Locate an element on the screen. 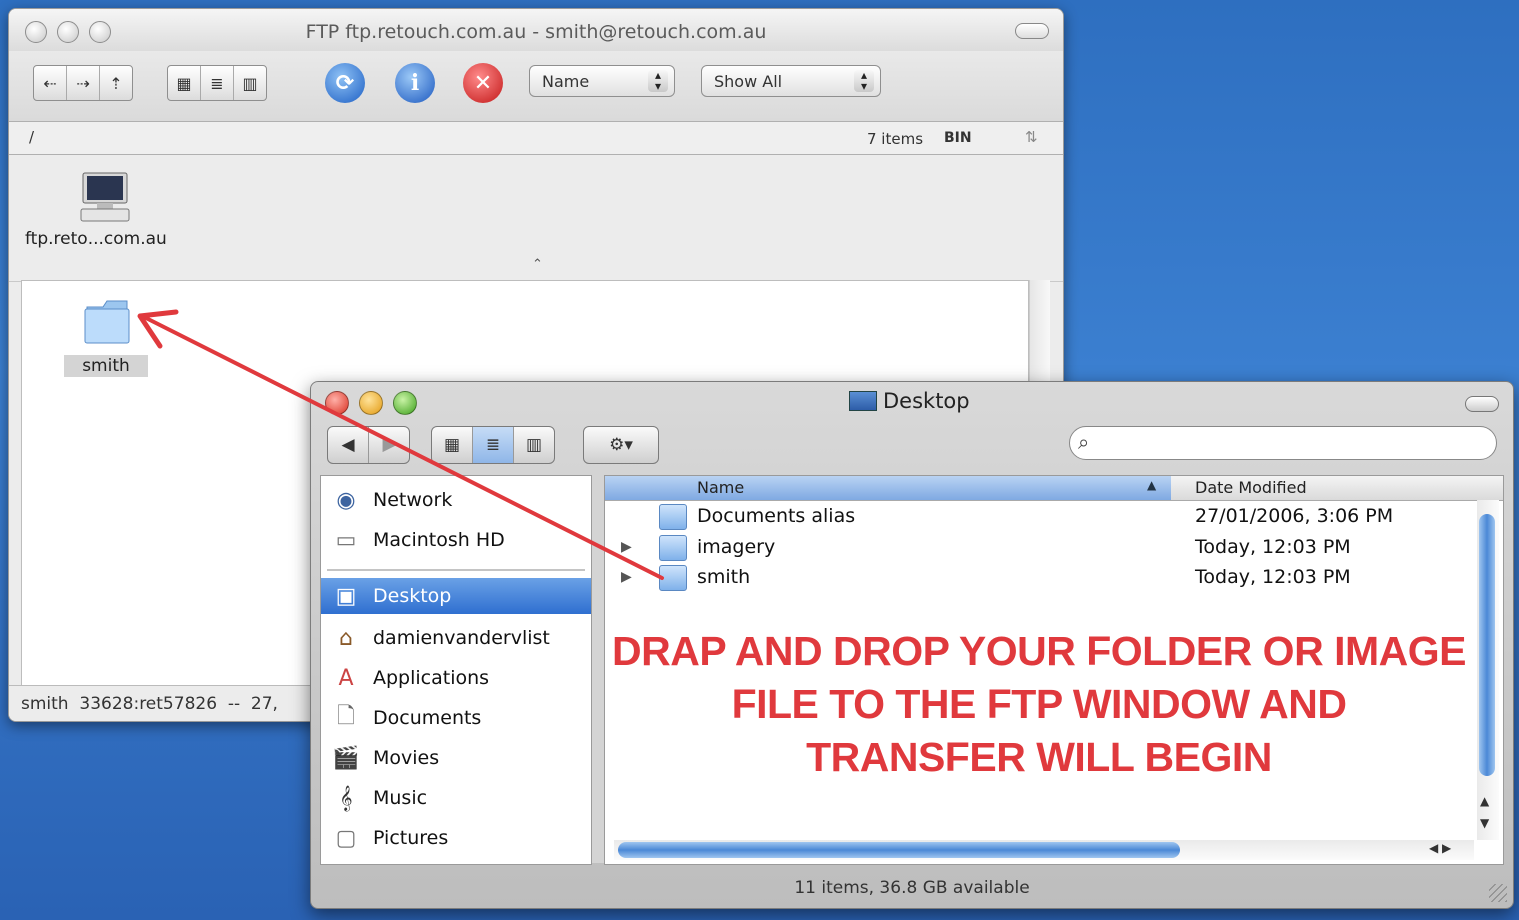  action-menu-button: ⚙▾ is located at coordinates (621, 445).